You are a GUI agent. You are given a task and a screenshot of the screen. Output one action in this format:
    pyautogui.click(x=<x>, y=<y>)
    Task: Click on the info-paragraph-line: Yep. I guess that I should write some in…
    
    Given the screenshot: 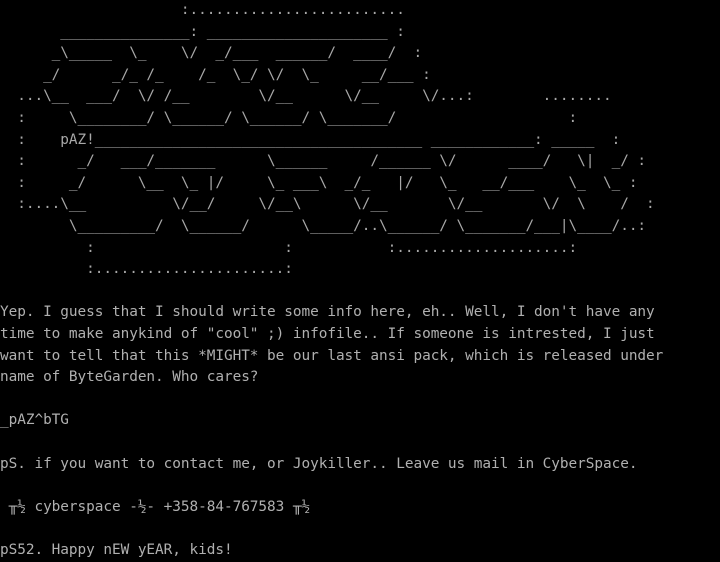 What is the action you would take?
    pyautogui.click(x=327, y=312)
    